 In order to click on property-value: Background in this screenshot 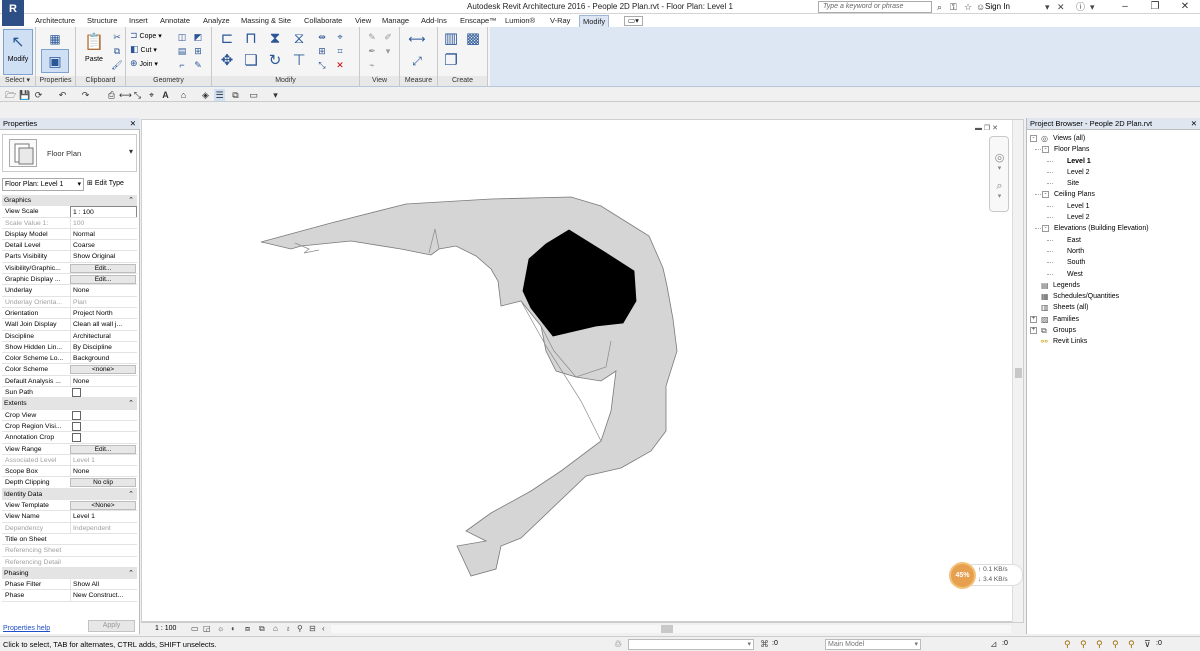, I will do `click(103, 358)`.